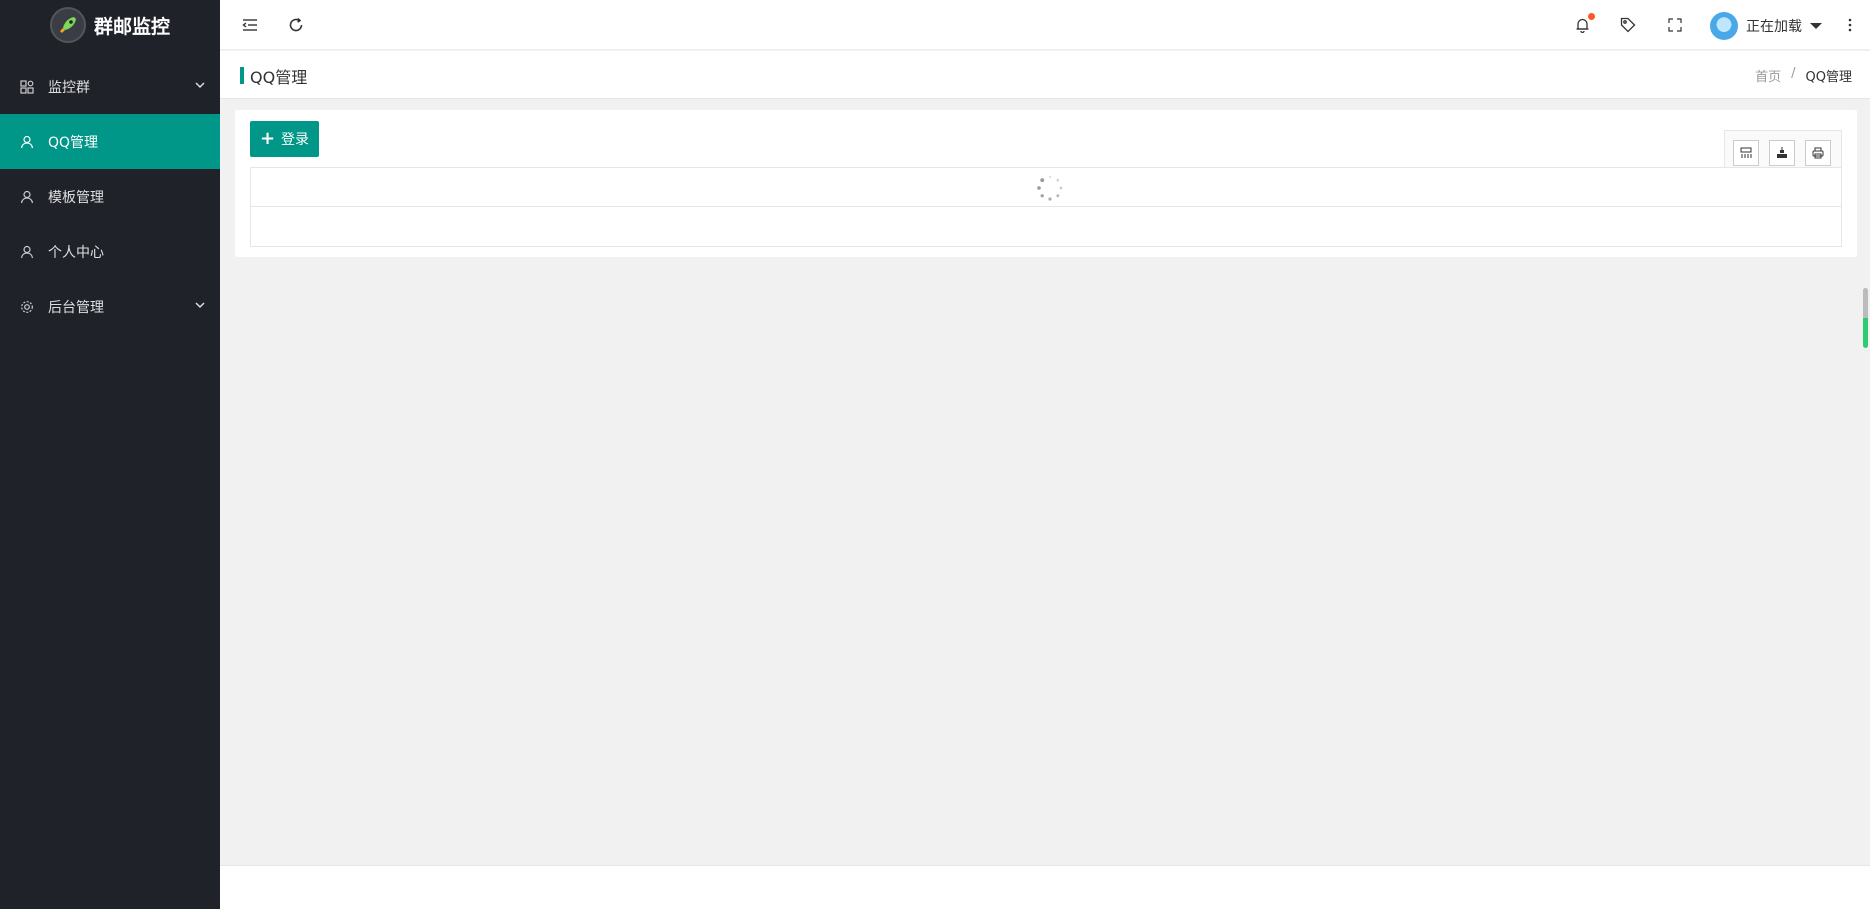 Image resolution: width=1870 pixels, height=909 pixels. Describe the element at coordinates (67, 25) in the screenshot. I see `rocket-logo-icon` at that location.